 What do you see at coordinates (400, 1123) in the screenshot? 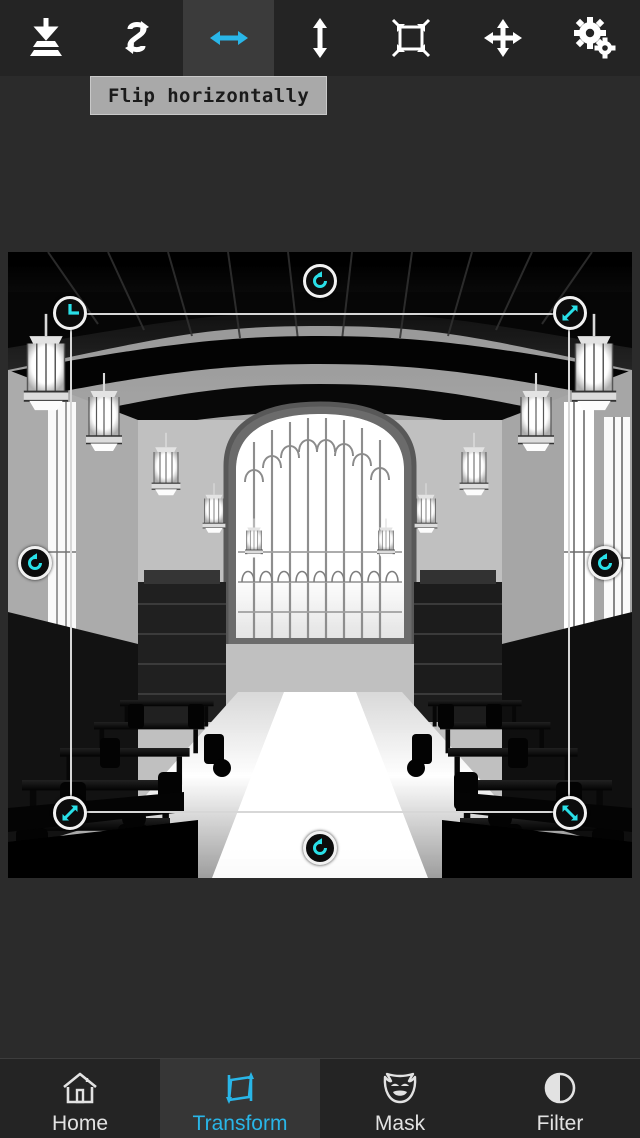
I see `nav-label-mask: Mask` at bounding box center [400, 1123].